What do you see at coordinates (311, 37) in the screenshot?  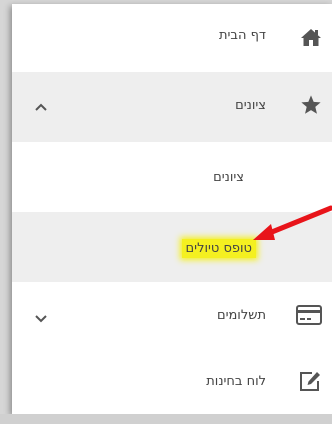 I see `home-icon` at bounding box center [311, 37].